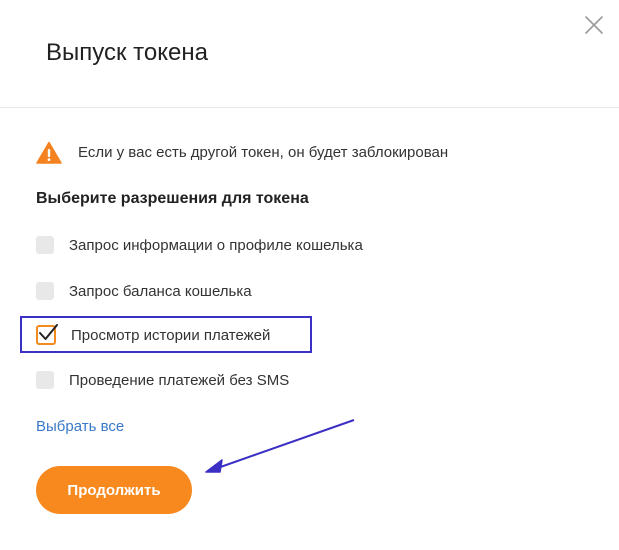 The width and height of the screenshot is (619, 550). I want to click on close-icon, so click(594, 25).